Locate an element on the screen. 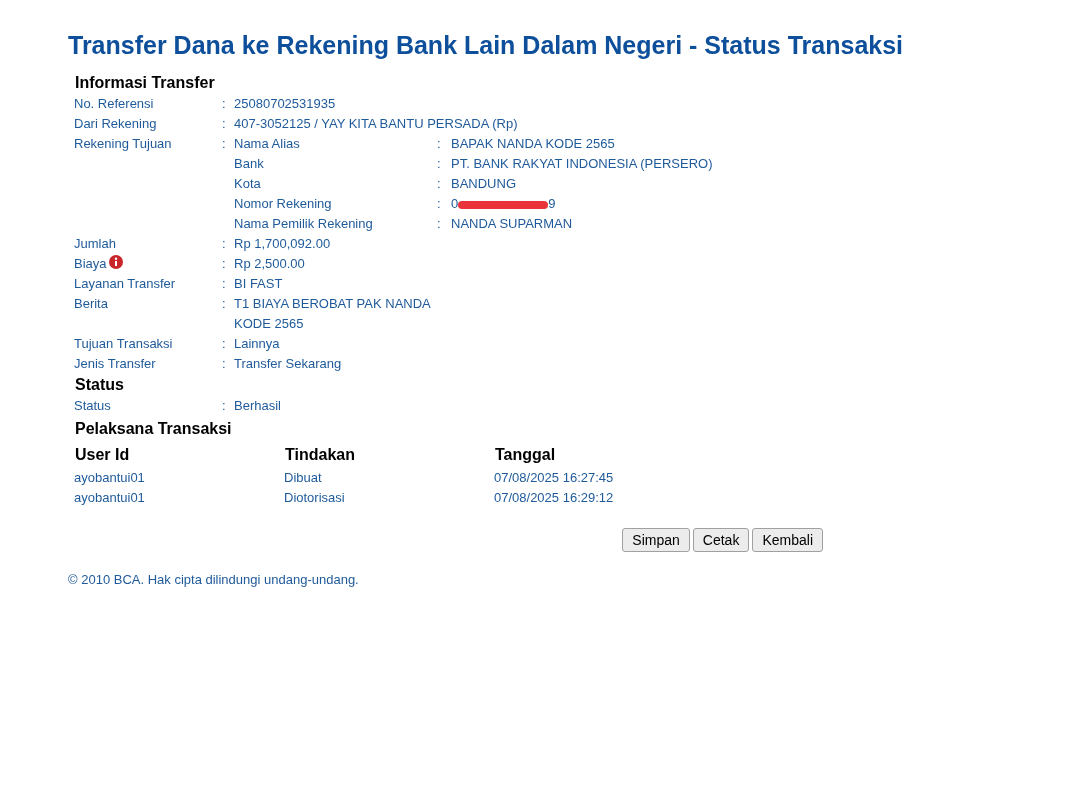 Image resolution: width=1080 pixels, height=808 pixels. table-cell-text: 07/08/2025 16:29:12 is located at coordinates (554, 498).